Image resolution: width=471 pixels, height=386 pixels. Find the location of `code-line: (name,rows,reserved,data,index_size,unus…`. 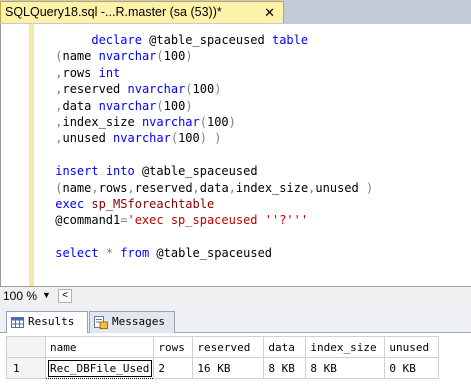

code-line: (name,rows,reserved,data,index_size,unus… is located at coordinates (210, 188).